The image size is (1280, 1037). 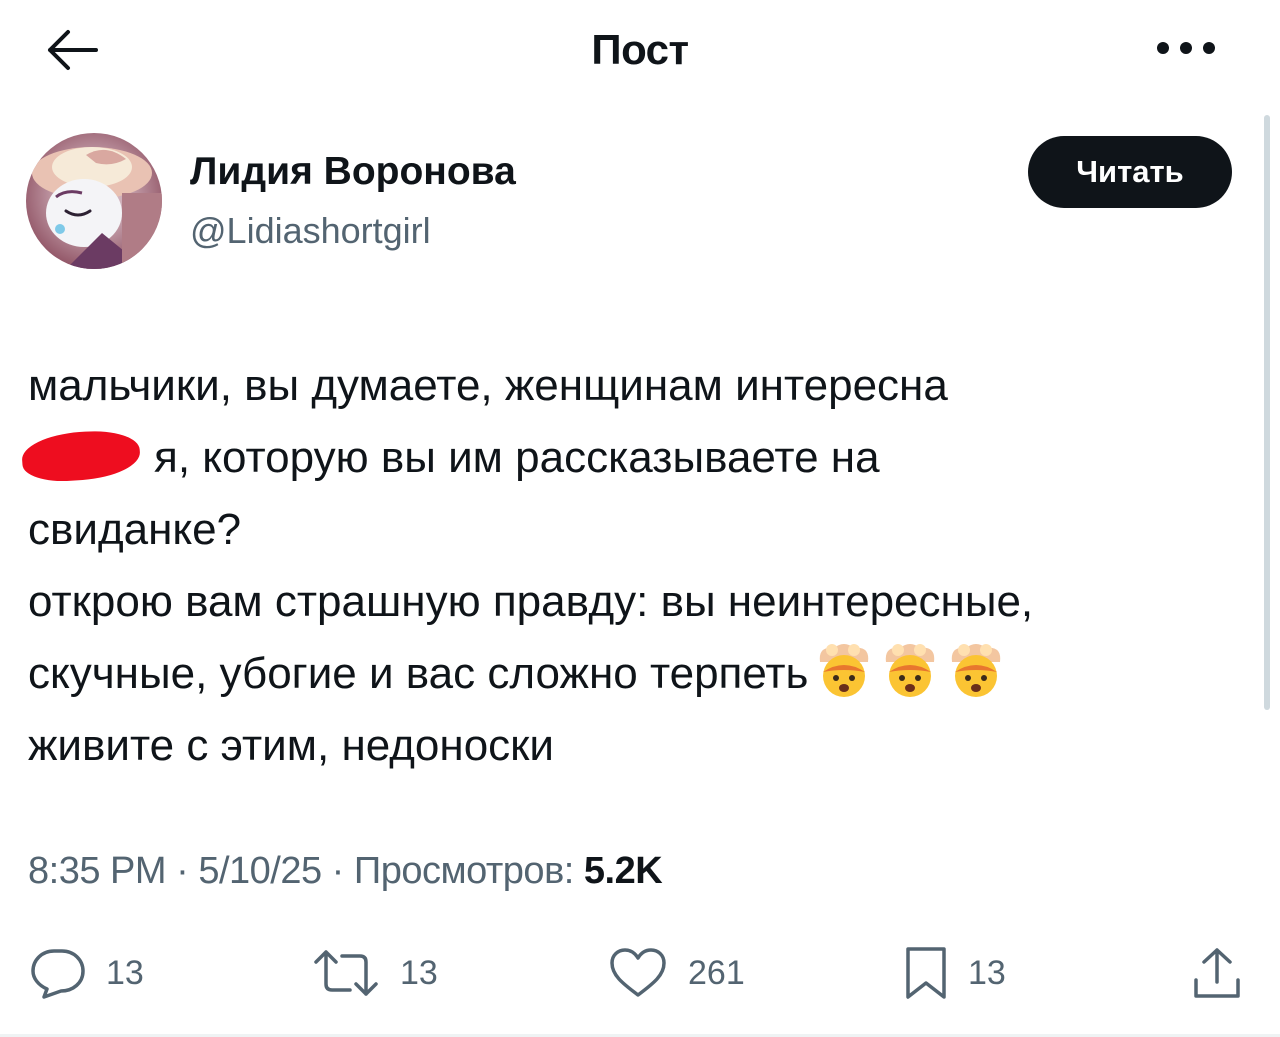 I want to click on redacted-word: х, so click(x=87, y=458).